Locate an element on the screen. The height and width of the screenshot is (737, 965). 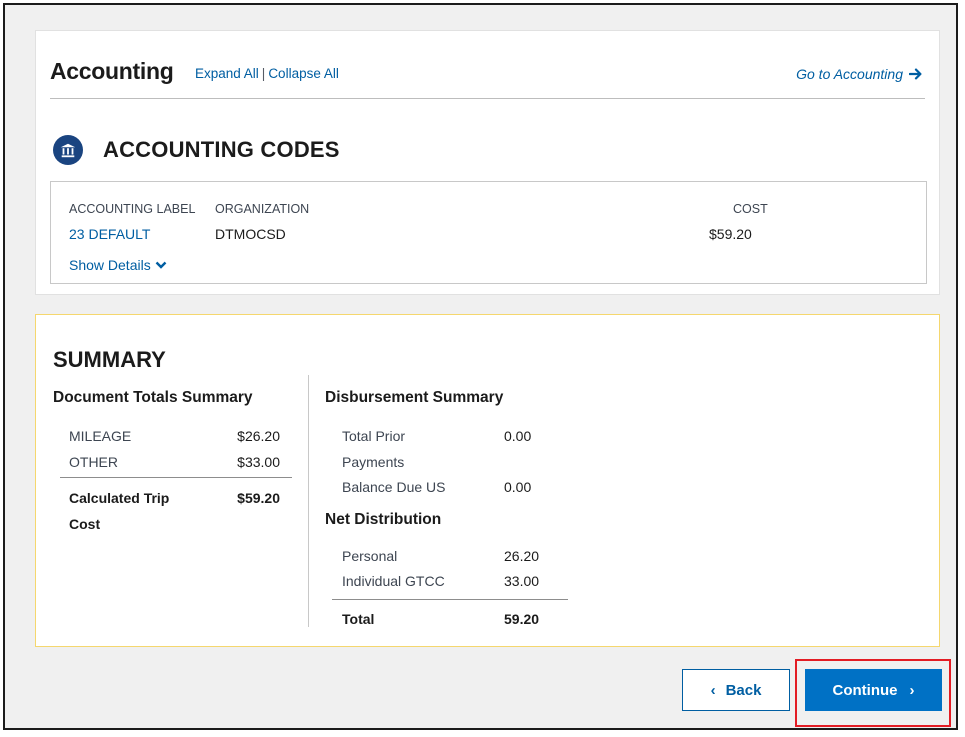
show-details-label: Show Details is located at coordinates (110, 265).